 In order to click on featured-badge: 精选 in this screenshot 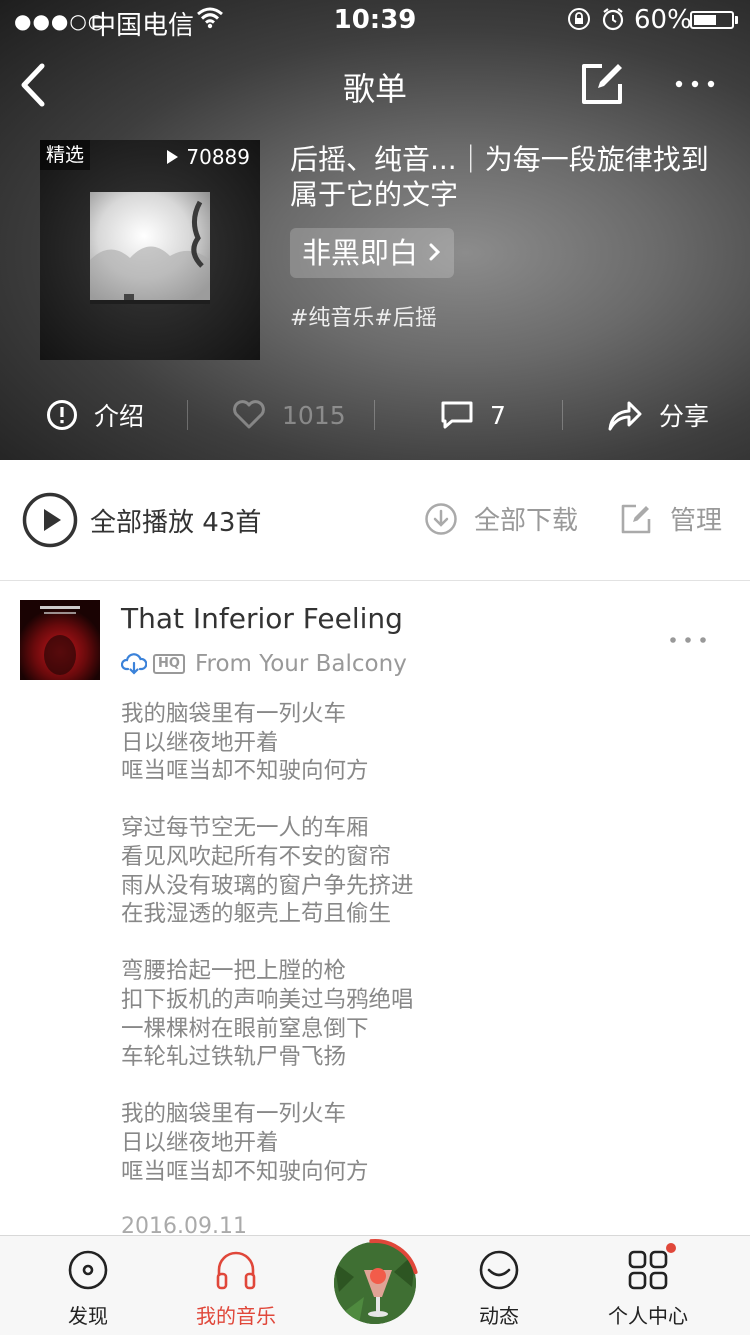, I will do `click(65, 155)`.